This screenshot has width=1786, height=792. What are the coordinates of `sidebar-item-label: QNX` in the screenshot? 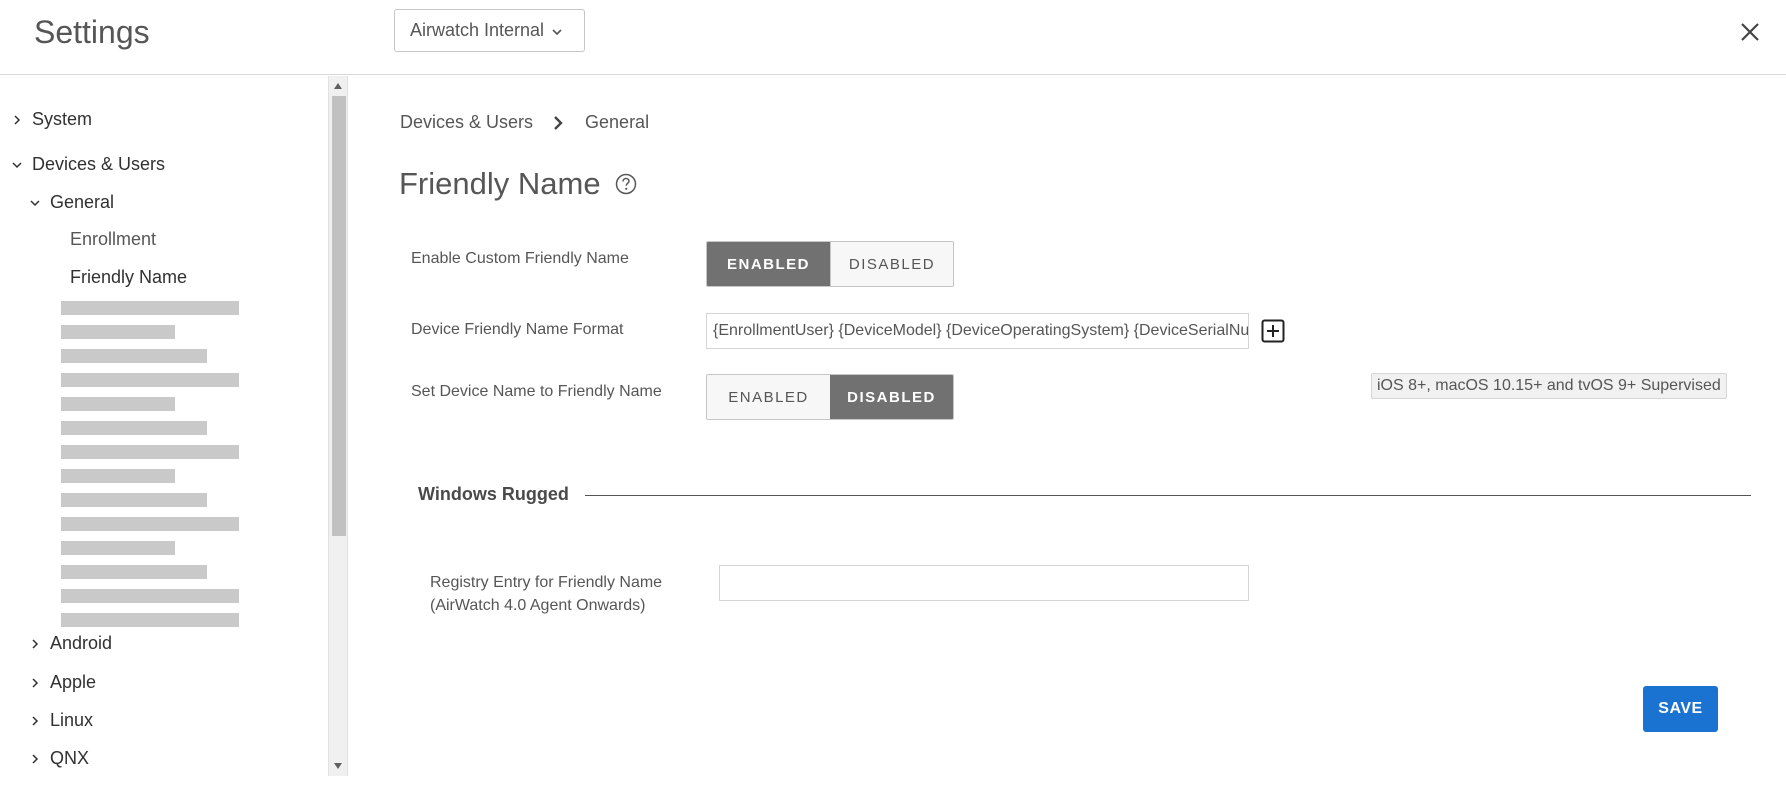 It's located at (70, 758).